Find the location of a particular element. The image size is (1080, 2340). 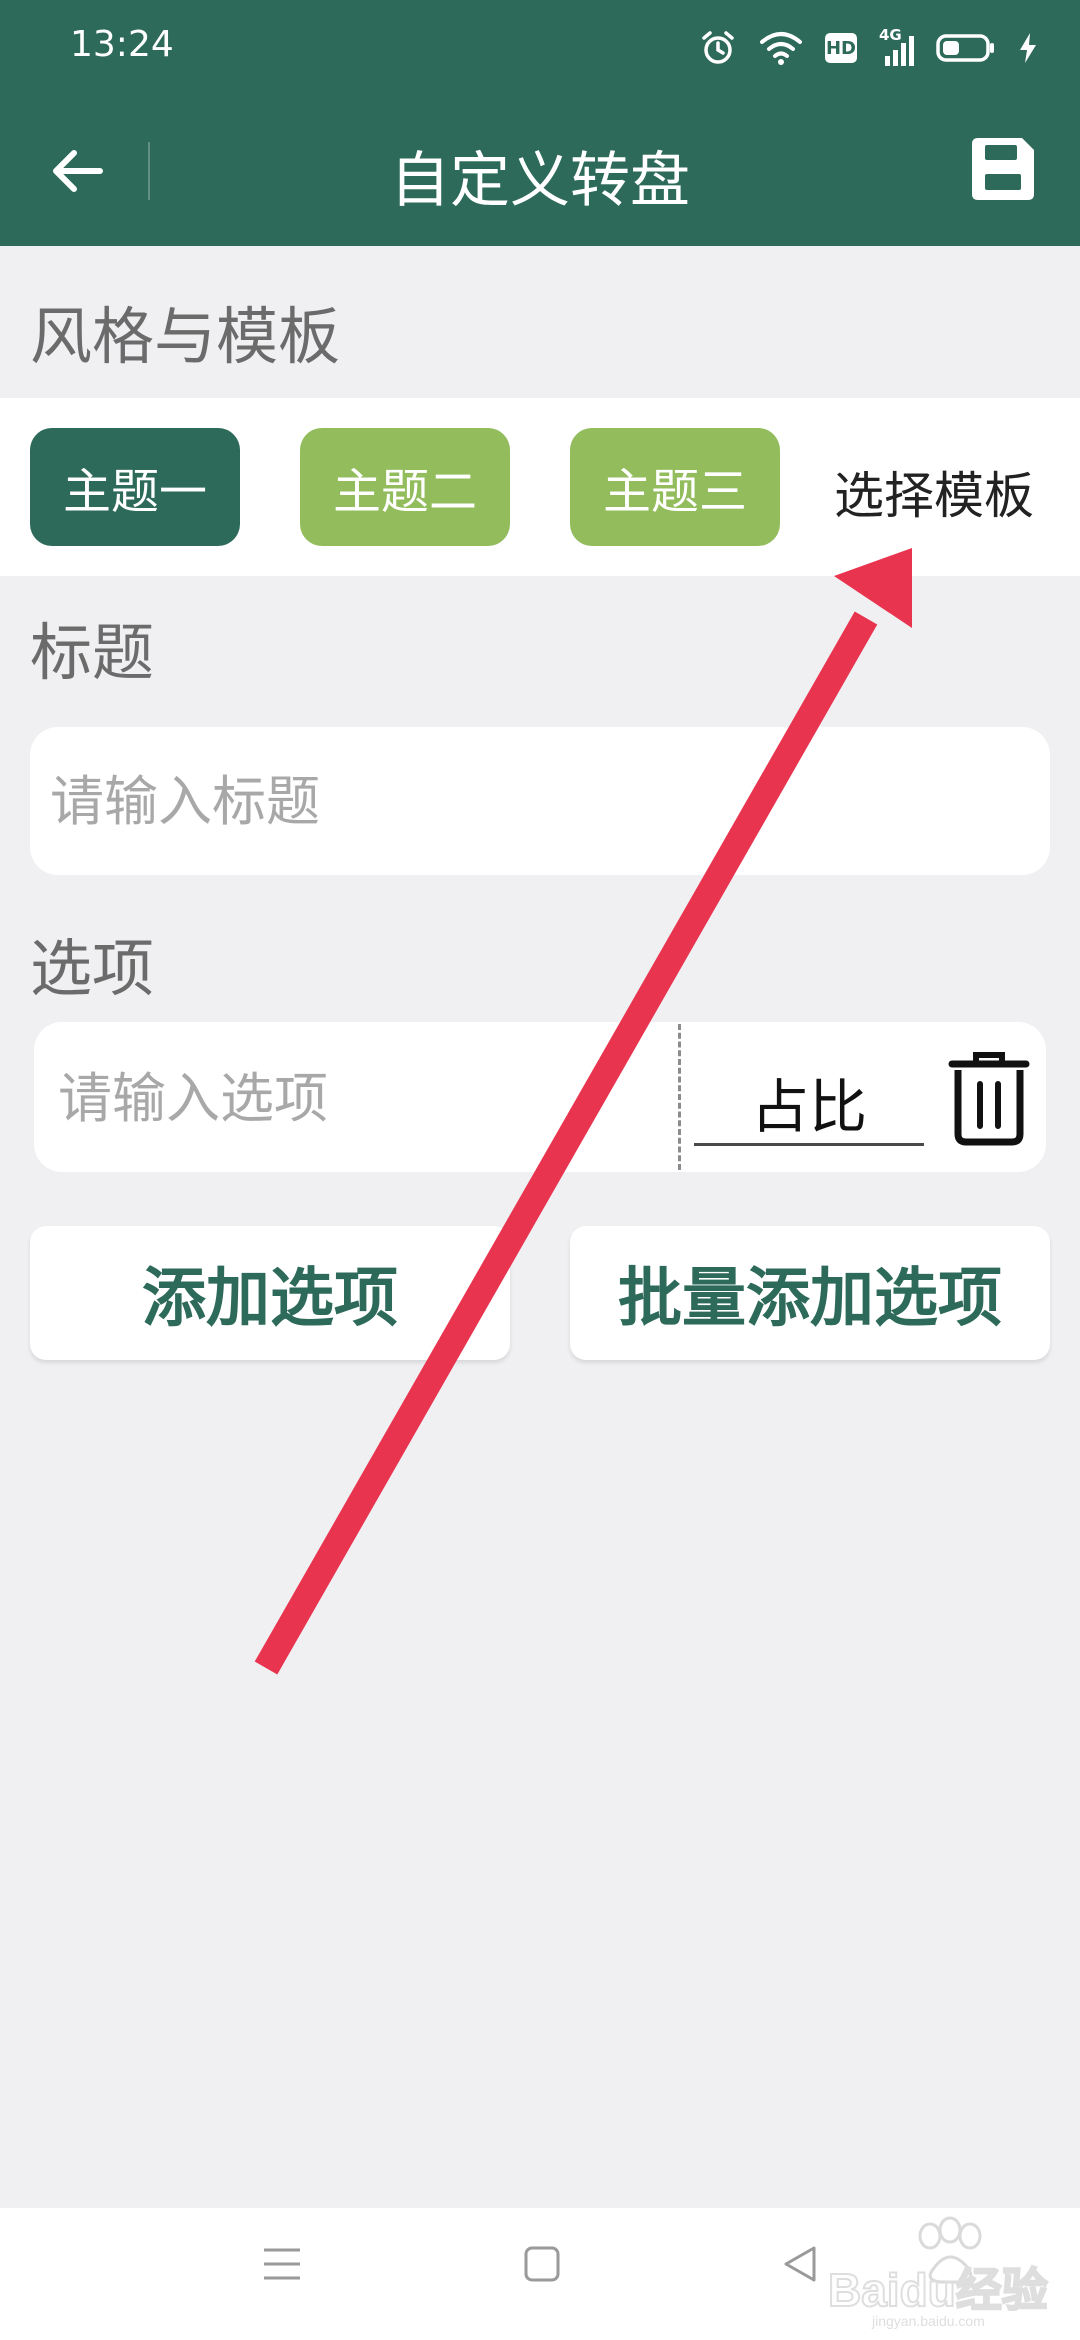

save-icon is located at coordinates (1003, 169).